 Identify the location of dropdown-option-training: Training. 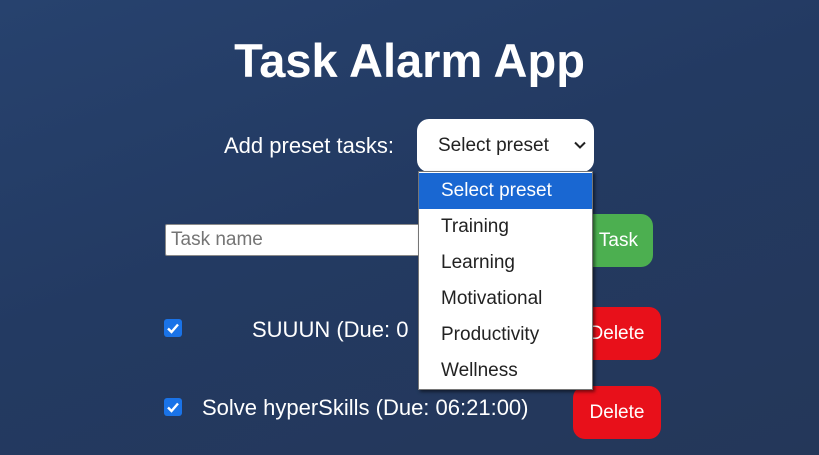
(505, 227).